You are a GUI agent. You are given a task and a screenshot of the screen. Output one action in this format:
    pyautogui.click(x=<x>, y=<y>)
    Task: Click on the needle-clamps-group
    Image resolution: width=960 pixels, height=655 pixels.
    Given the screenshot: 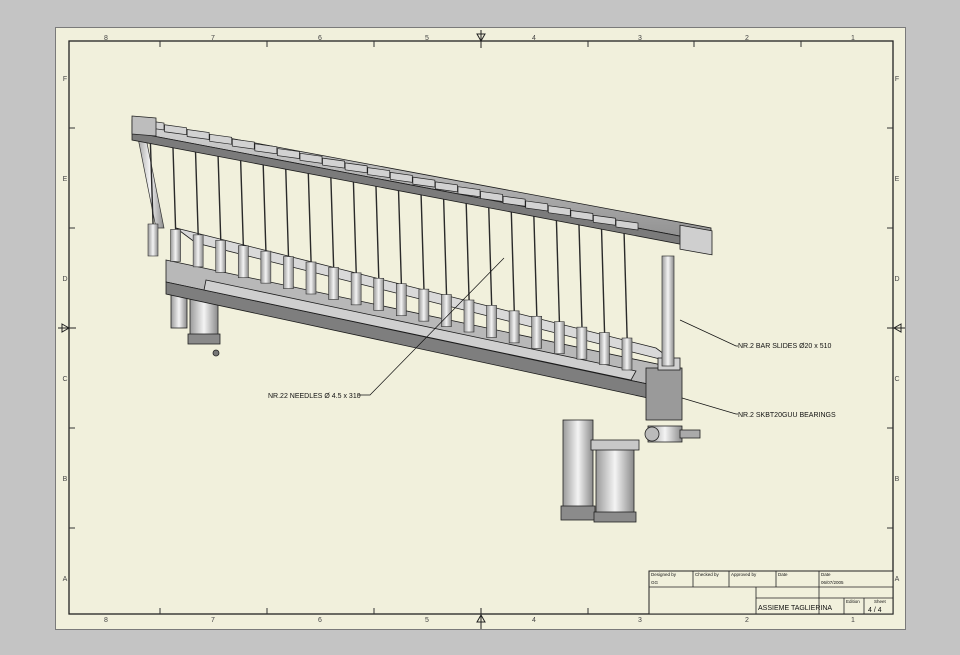 What is the action you would take?
    pyautogui.click(x=390, y=175)
    